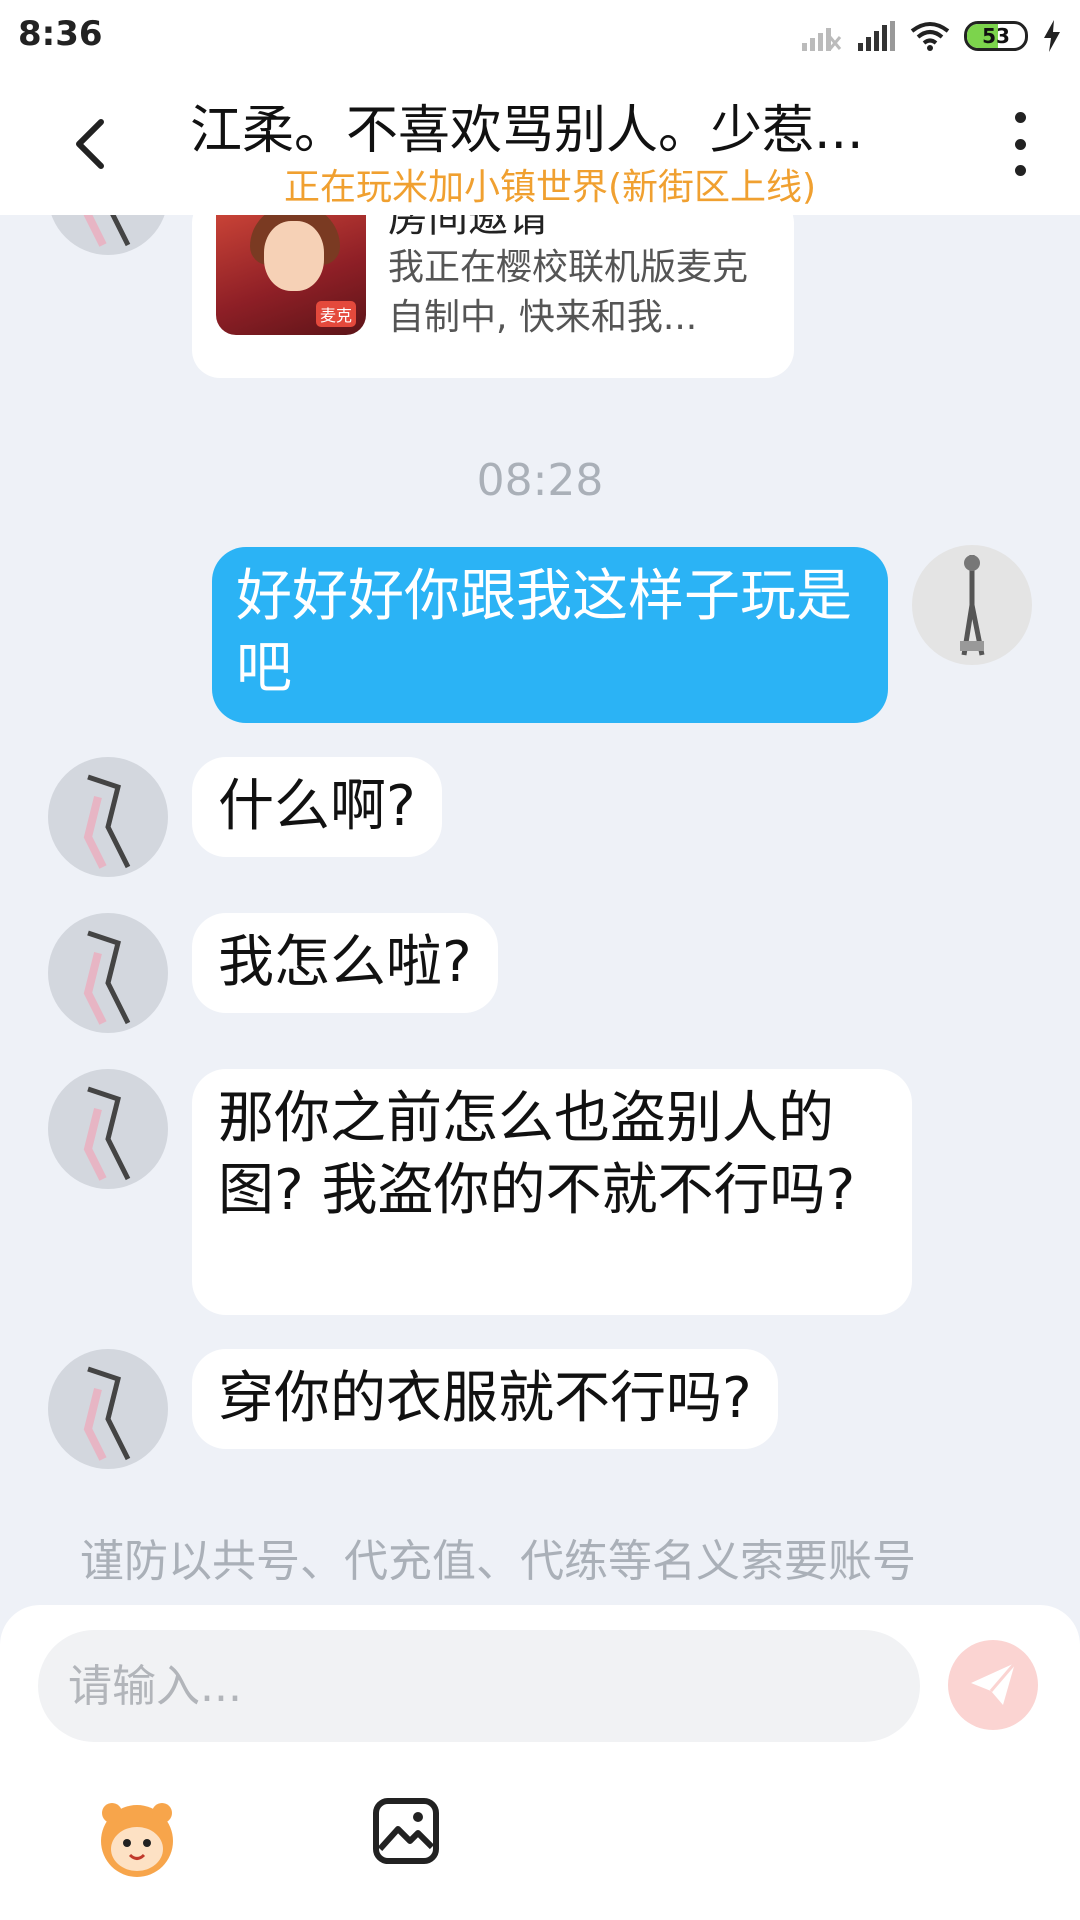 This screenshot has height=1920, width=1080. I want to click on thumbnail-tag: 麦克, so click(335, 314).